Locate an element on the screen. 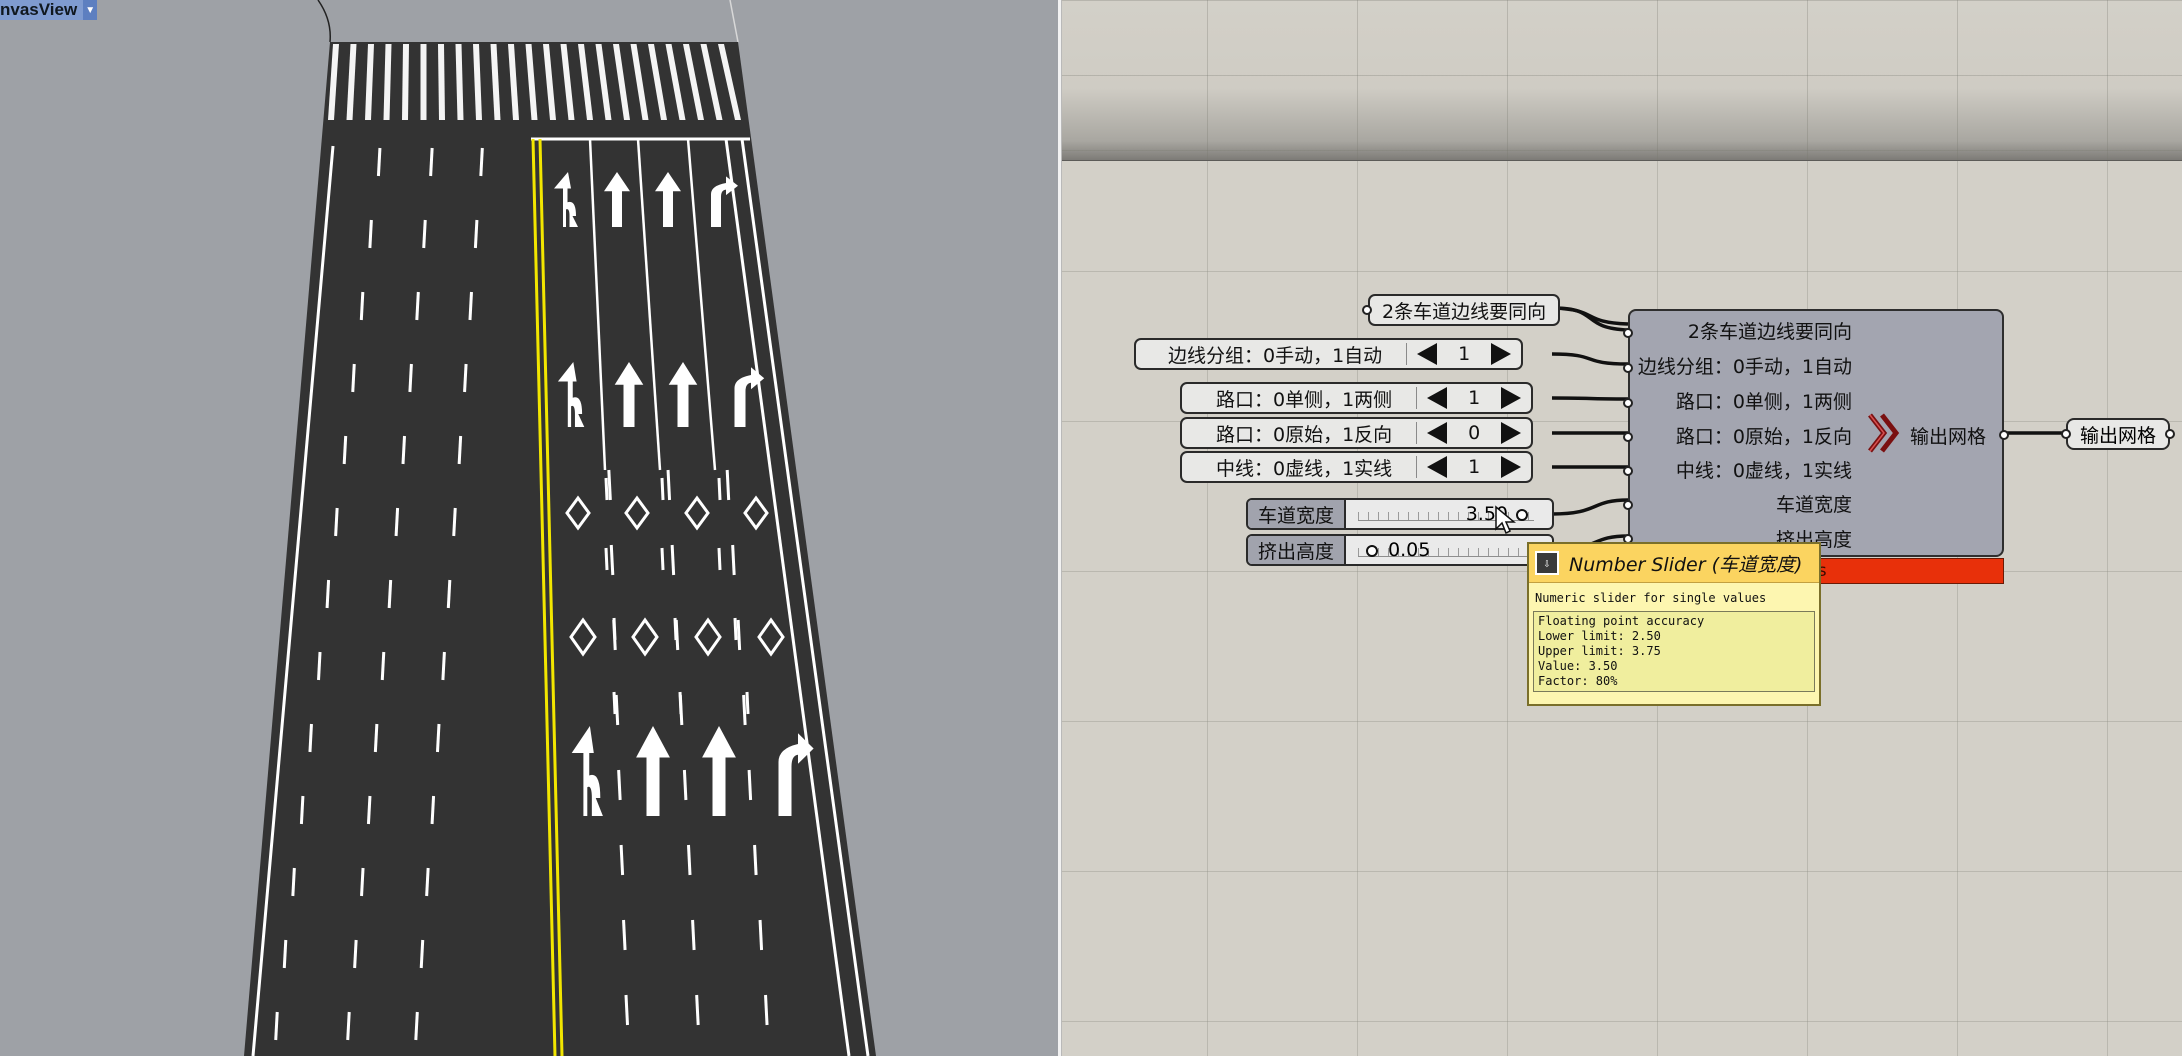  input-node-edge-group: 边线分组：0手动，1自动 1 is located at coordinates (1329, 354).